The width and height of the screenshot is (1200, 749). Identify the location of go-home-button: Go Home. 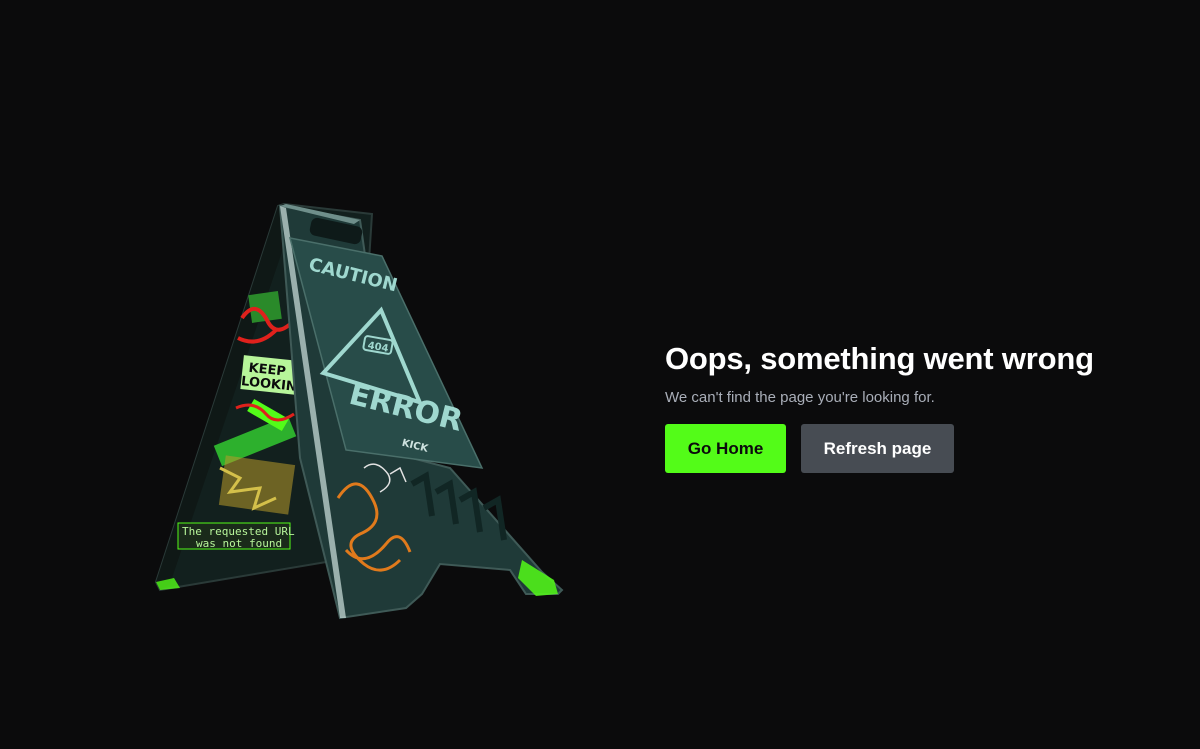
(725, 448).